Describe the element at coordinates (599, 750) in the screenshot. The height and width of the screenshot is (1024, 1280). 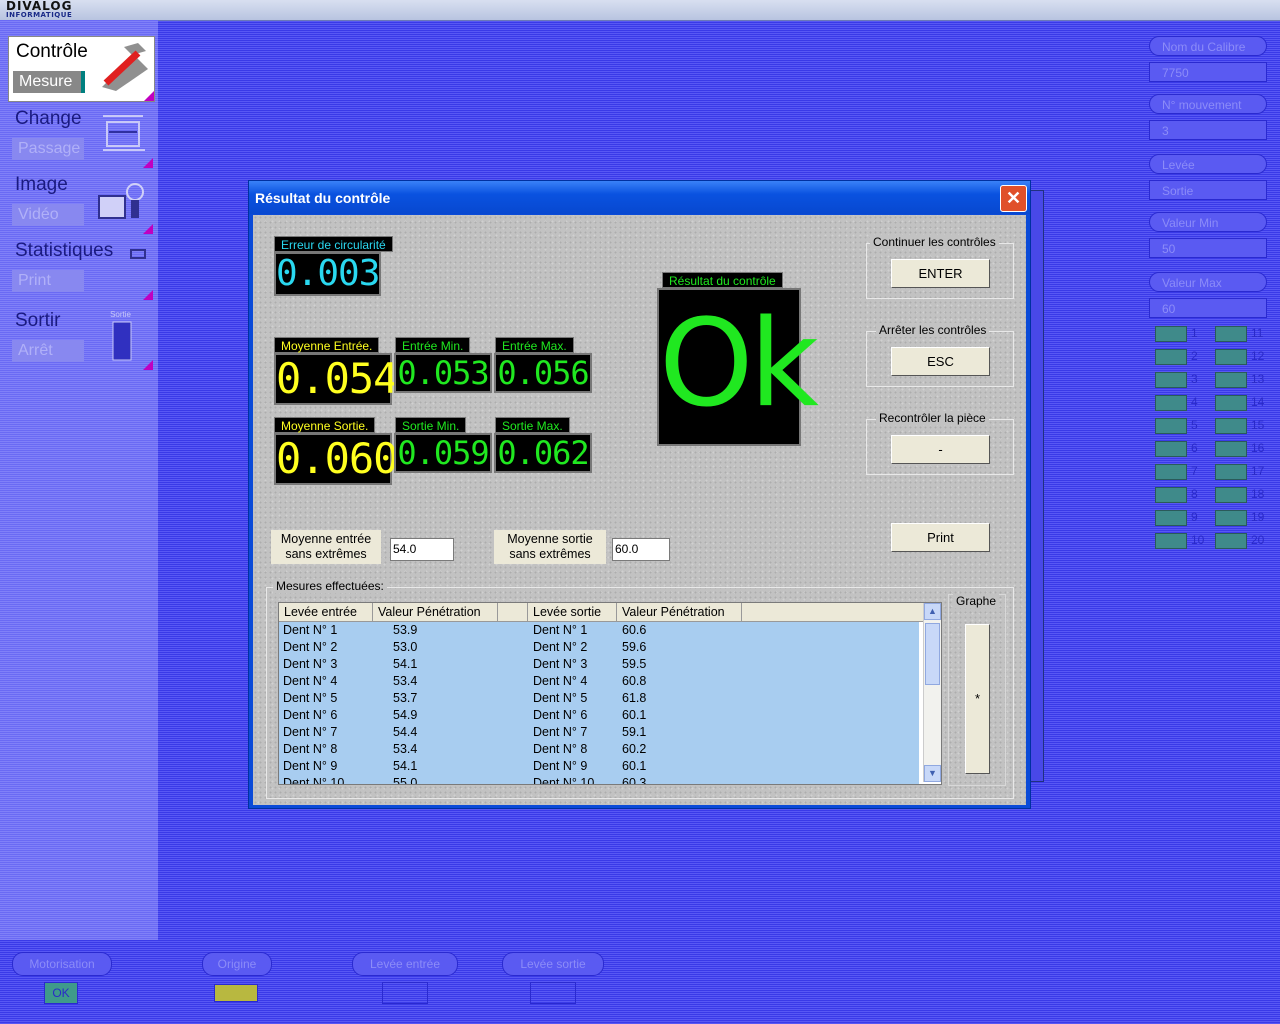
I see `table-row: Dent N° 8 53.4 Dent N° 8 60.2` at that location.